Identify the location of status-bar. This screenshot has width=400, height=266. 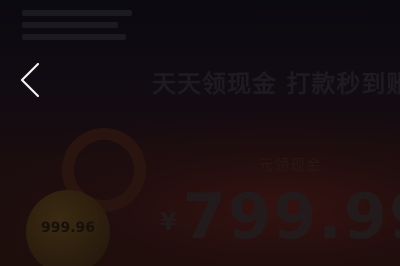
(82, 24).